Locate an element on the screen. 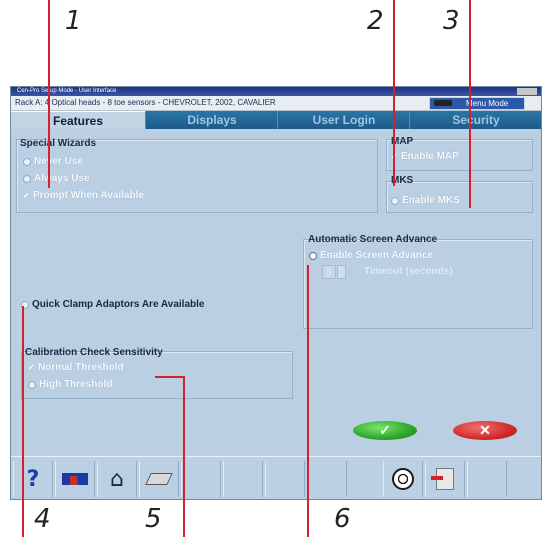 Image resolution: width=550 pixels, height=537 pixels. quick-clamp-option: Quick Clamp Adaptors Are Available is located at coordinates (112, 304).